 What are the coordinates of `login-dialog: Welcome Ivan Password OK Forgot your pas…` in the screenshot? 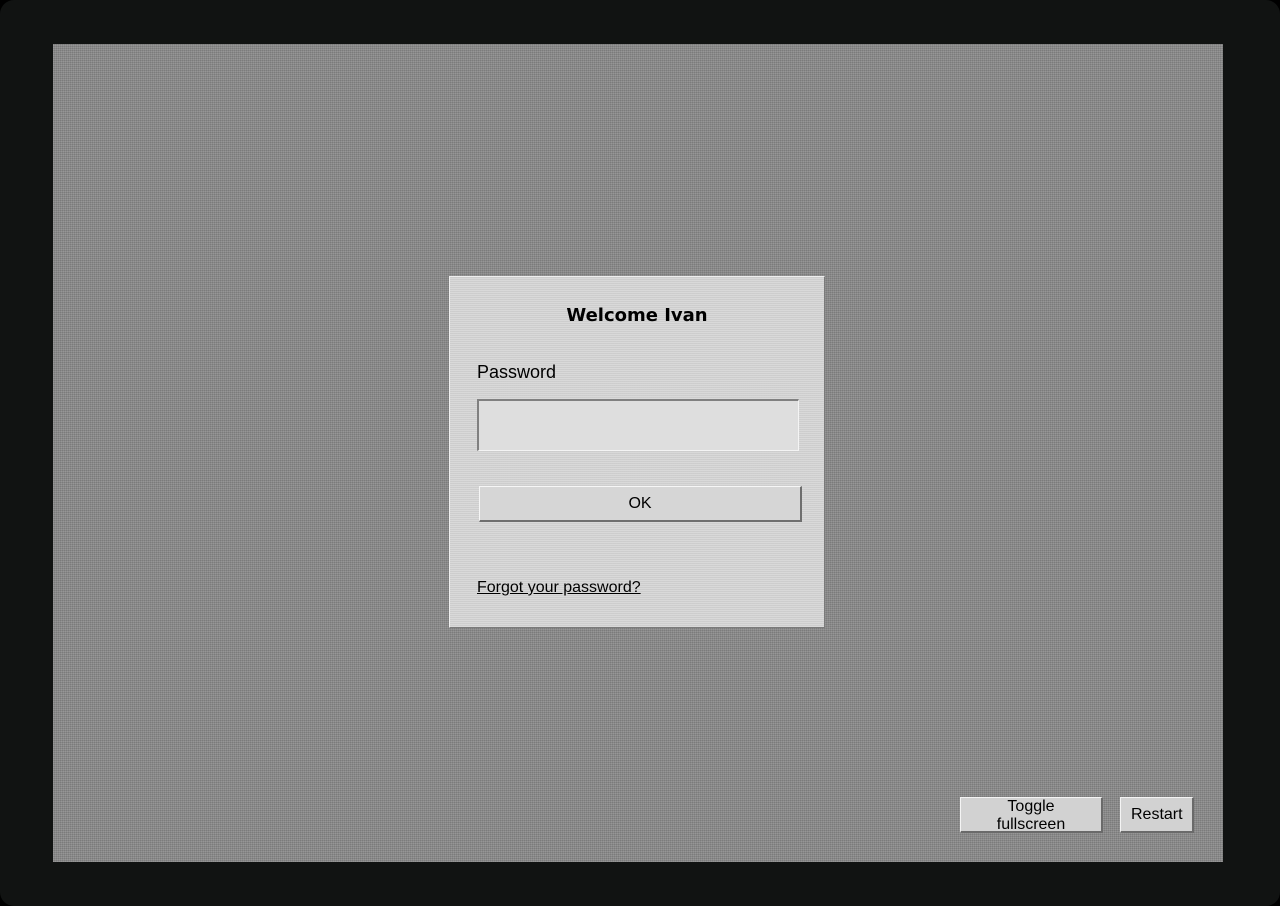 It's located at (637, 452).